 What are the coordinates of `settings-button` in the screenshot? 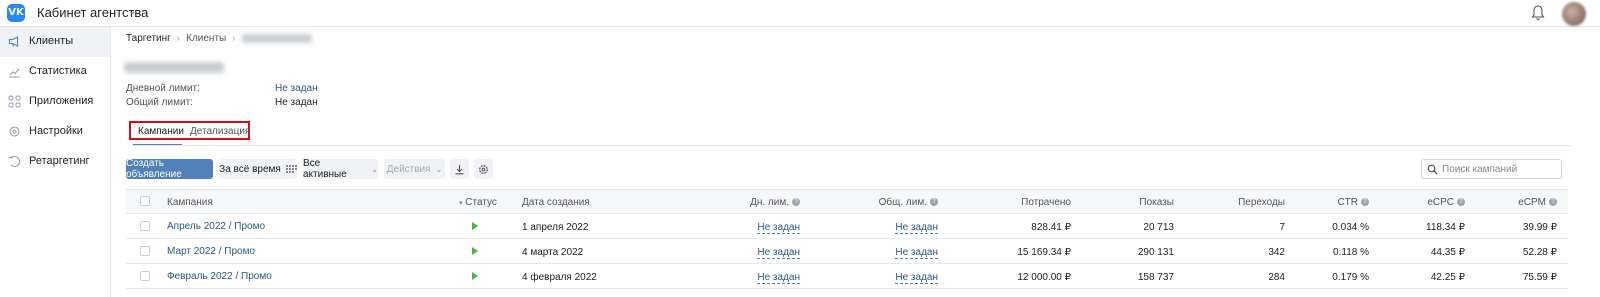 It's located at (483, 169).